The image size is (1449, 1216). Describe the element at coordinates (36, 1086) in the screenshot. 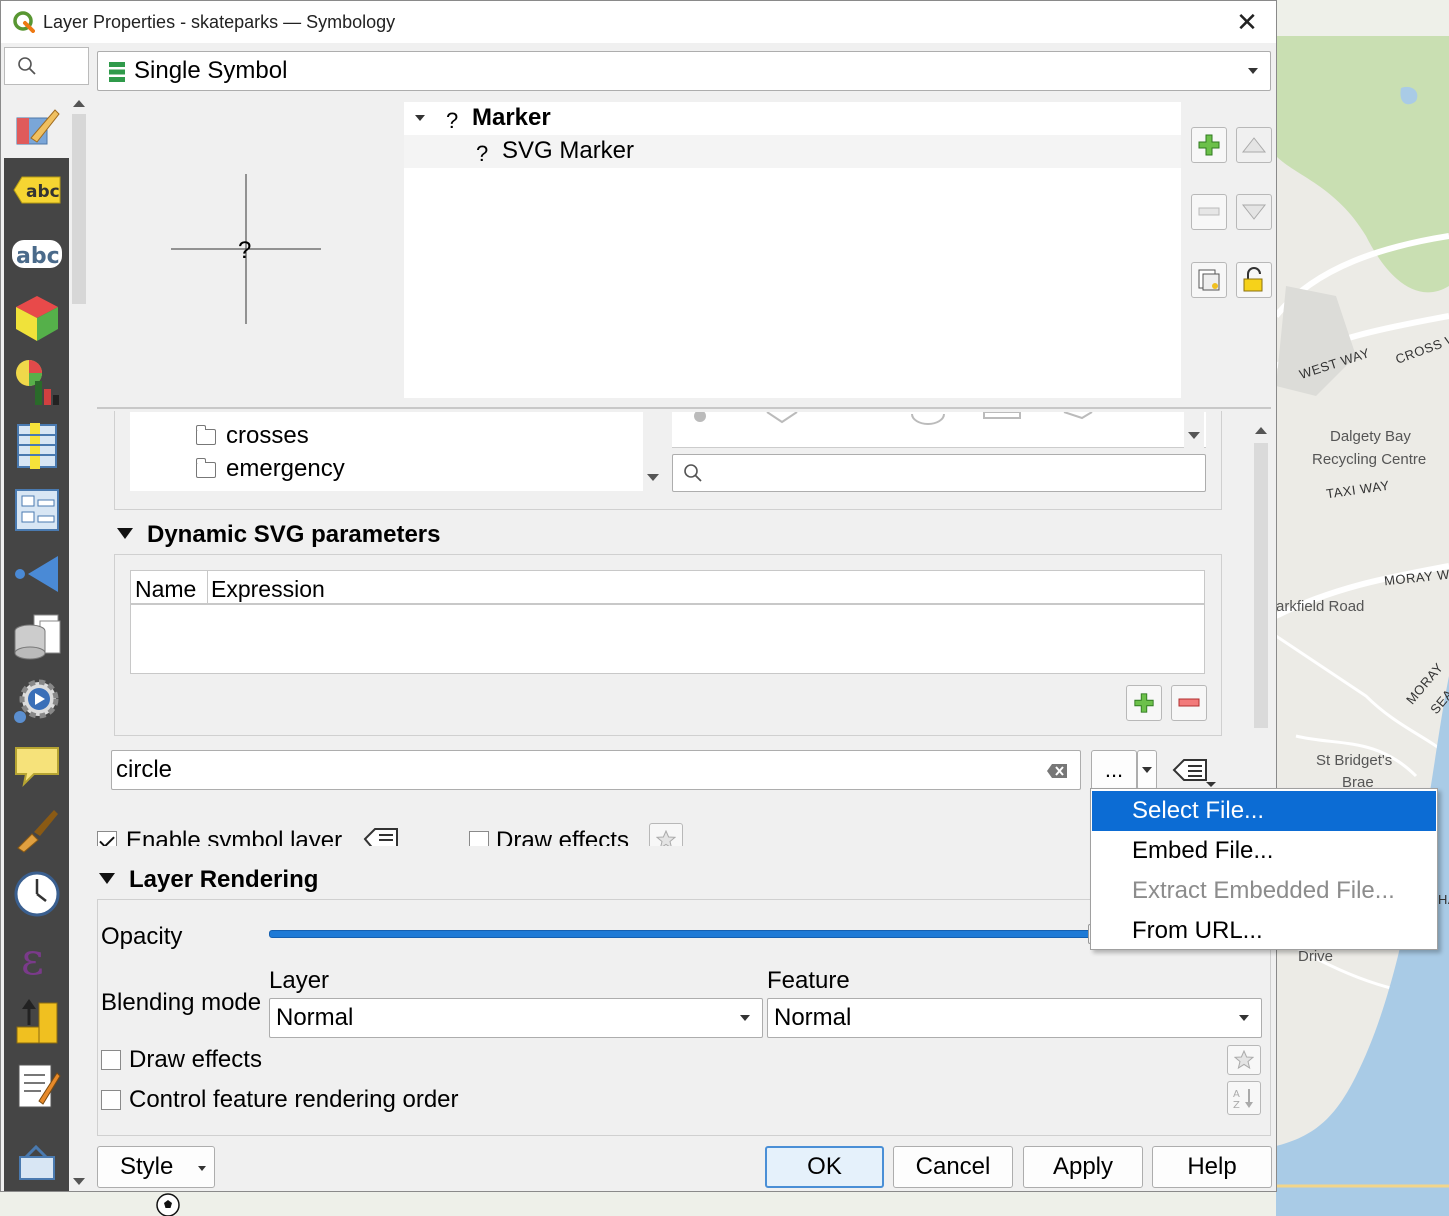

I see `tab-metadata` at that location.